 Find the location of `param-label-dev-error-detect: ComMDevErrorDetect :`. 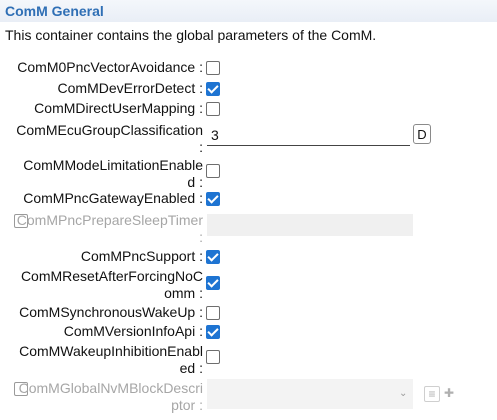

param-label-dev-error-detect: ComMDevErrorDetect : is located at coordinates (130, 88).